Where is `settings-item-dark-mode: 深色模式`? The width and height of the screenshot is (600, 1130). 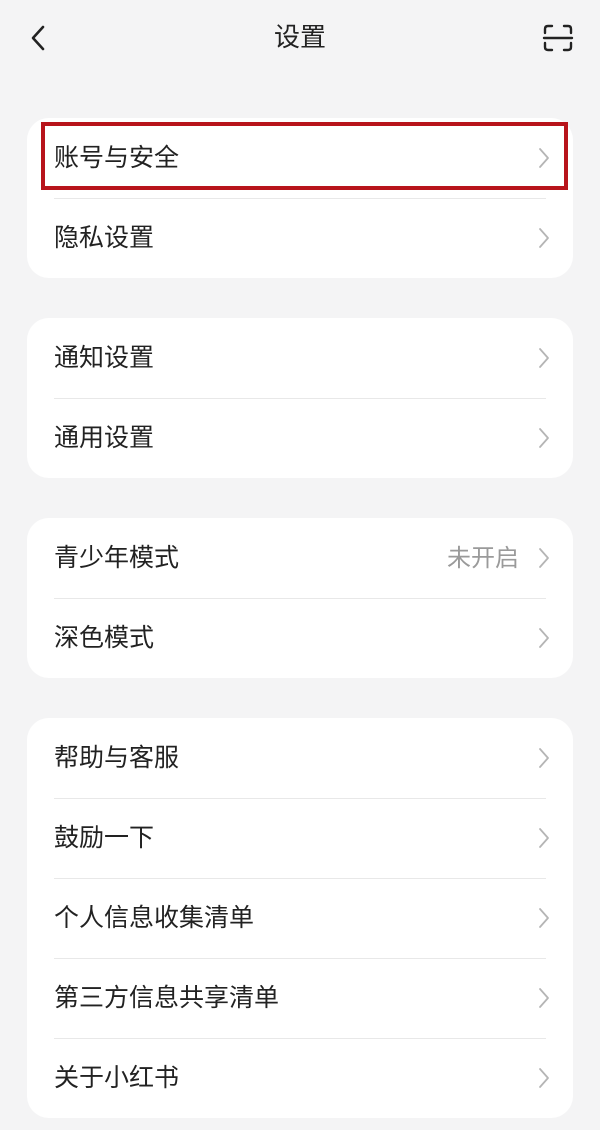
settings-item-dark-mode: 深色模式 is located at coordinates (300, 638).